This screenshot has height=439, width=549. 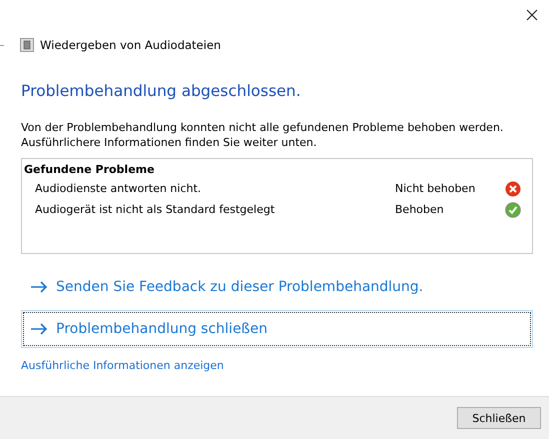 What do you see at coordinates (169, 142) in the screenshot?
I see `description-text: Ausführlichere Informationen finden Sie weiter unten.` at bounding box center [169, 142].